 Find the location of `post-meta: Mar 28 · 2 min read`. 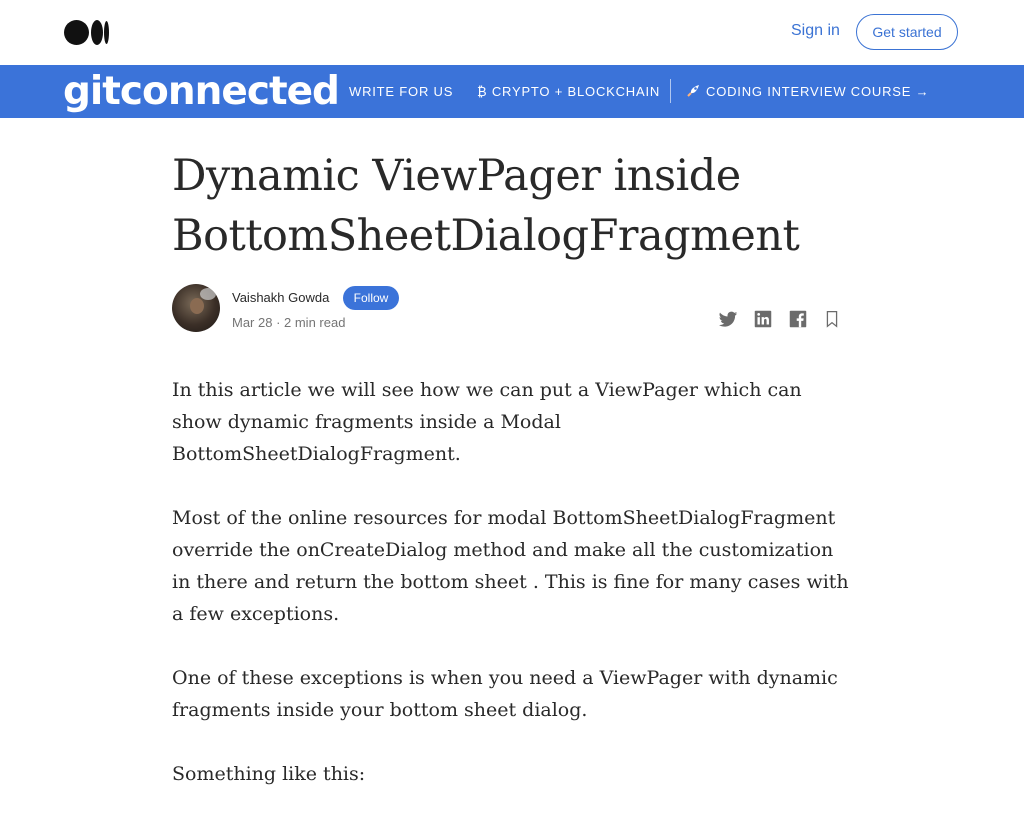

post-meta: Mar 28 · 2 min read is located at coordinates (289, 322).